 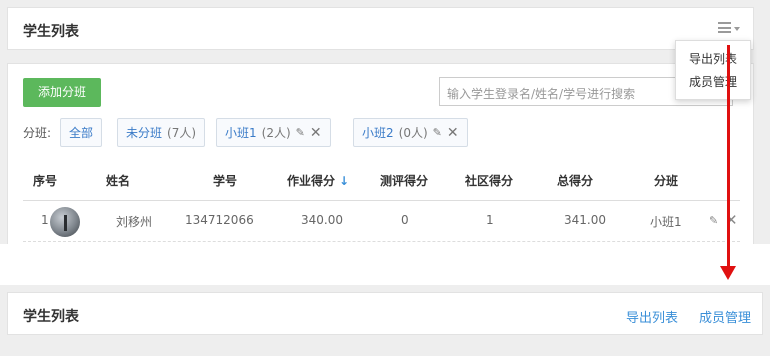 I want to click on cell-homework-score: 340.00, so click(x=322, y=220).